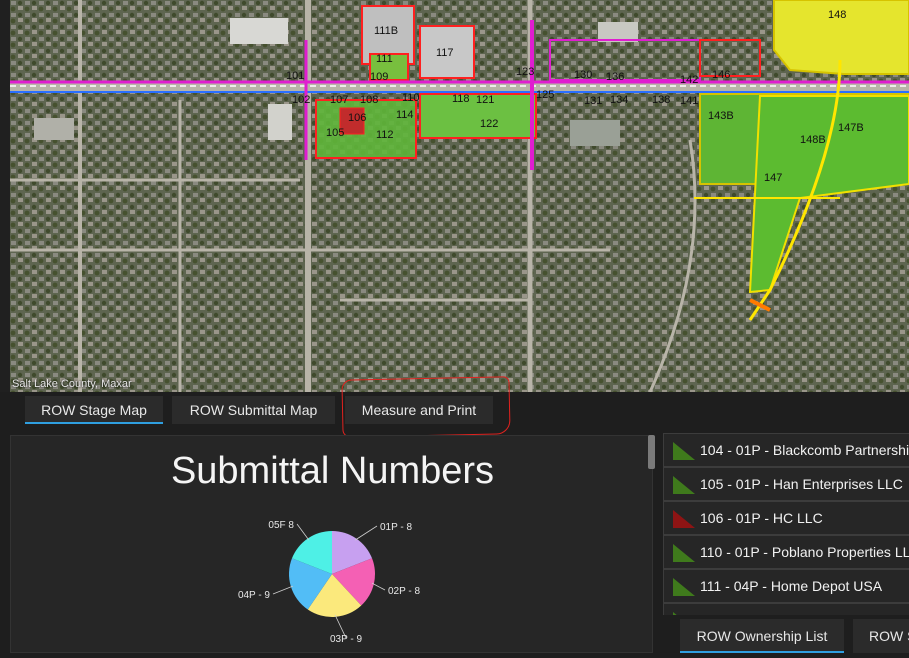 The height and width of the screenshot is (658, 909). I want to click on list-item: 112 - 01P - Benham Davis Wareh, so click(786, 609).